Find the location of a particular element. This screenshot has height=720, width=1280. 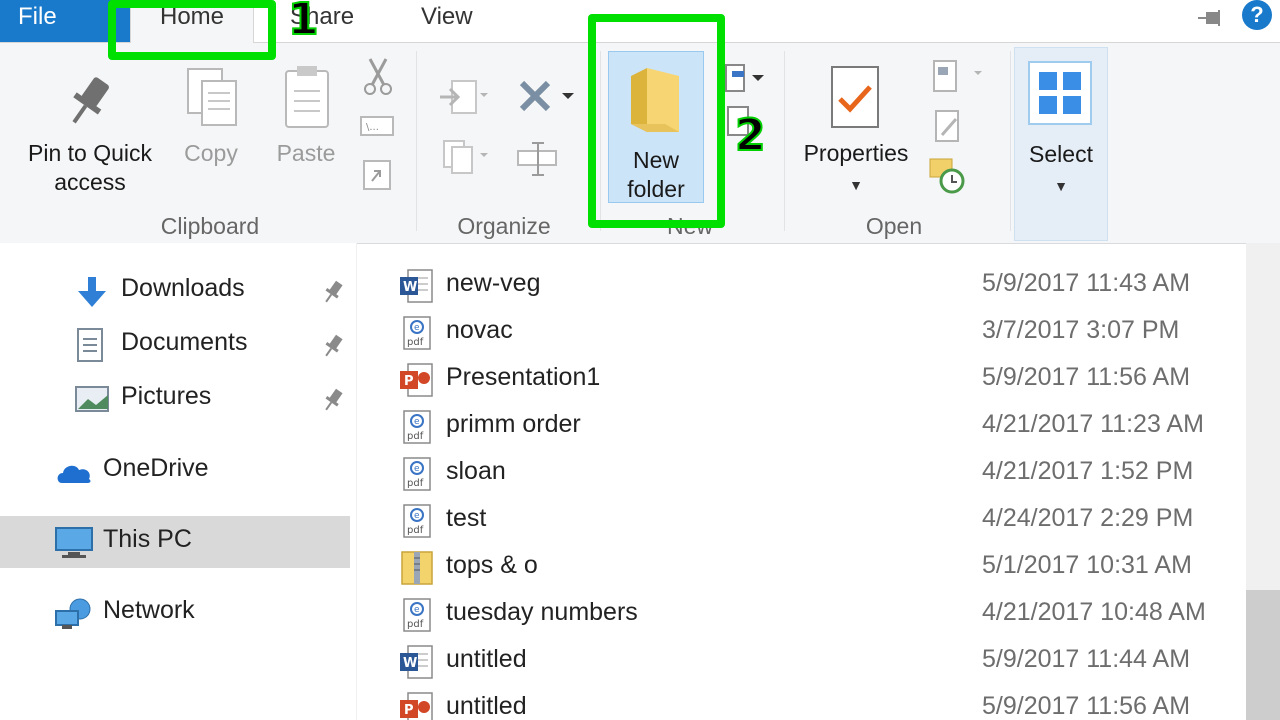

sidebar-item-this-pc: This PC is located at coordinates (175, 542).